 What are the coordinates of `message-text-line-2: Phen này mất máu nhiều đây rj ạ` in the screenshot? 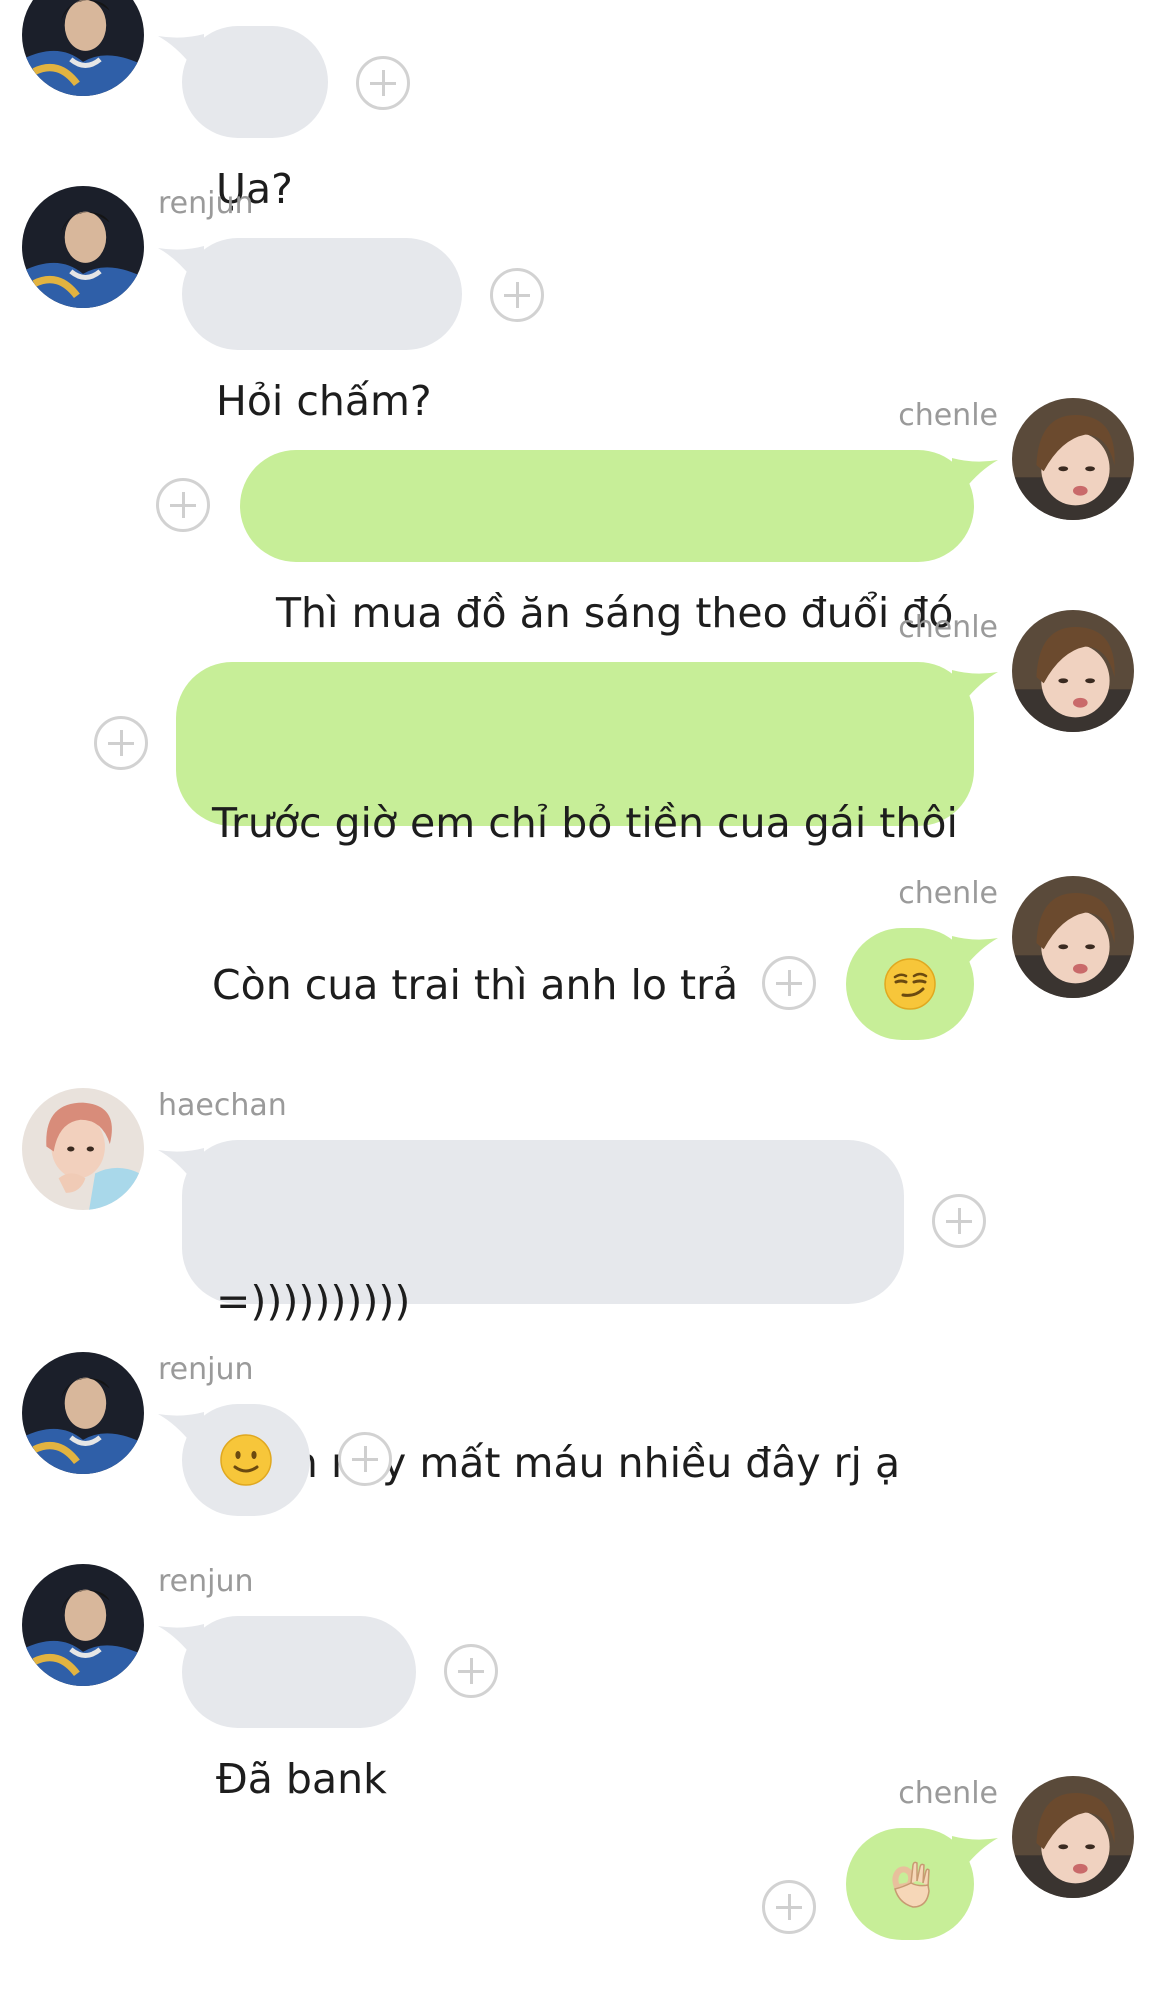 It's located at (558, 1463).